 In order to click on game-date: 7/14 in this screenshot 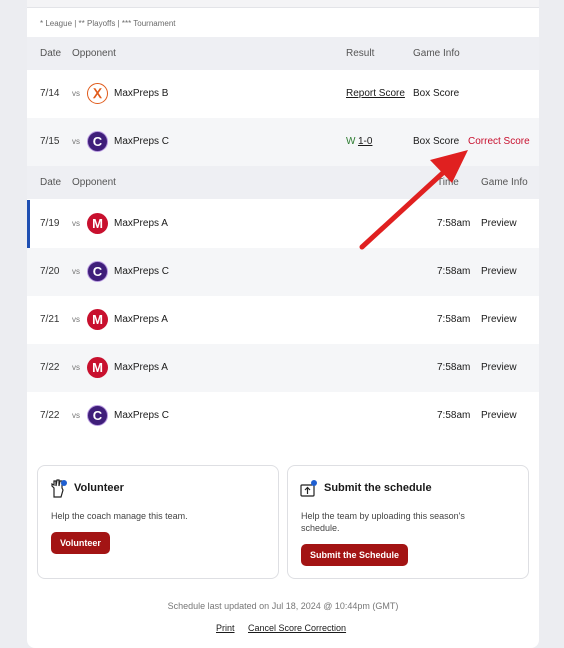, I will do `click(50, 93)`.